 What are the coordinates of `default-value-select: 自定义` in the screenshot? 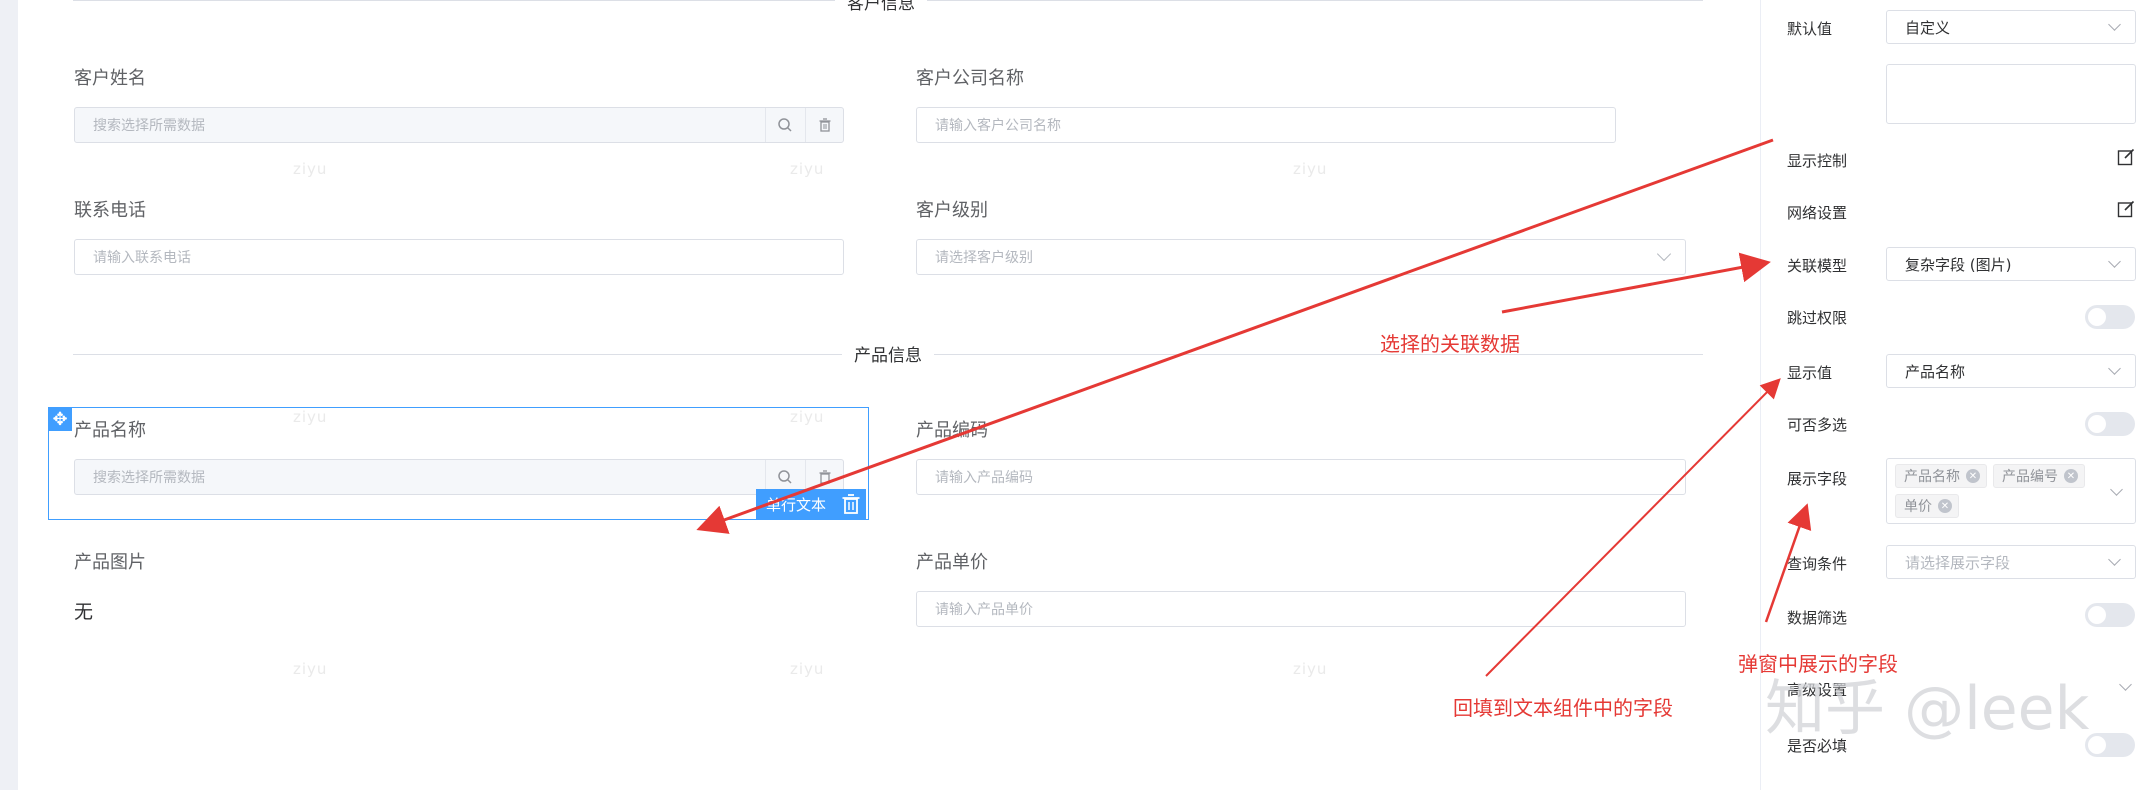 It's located at (2011, 27).